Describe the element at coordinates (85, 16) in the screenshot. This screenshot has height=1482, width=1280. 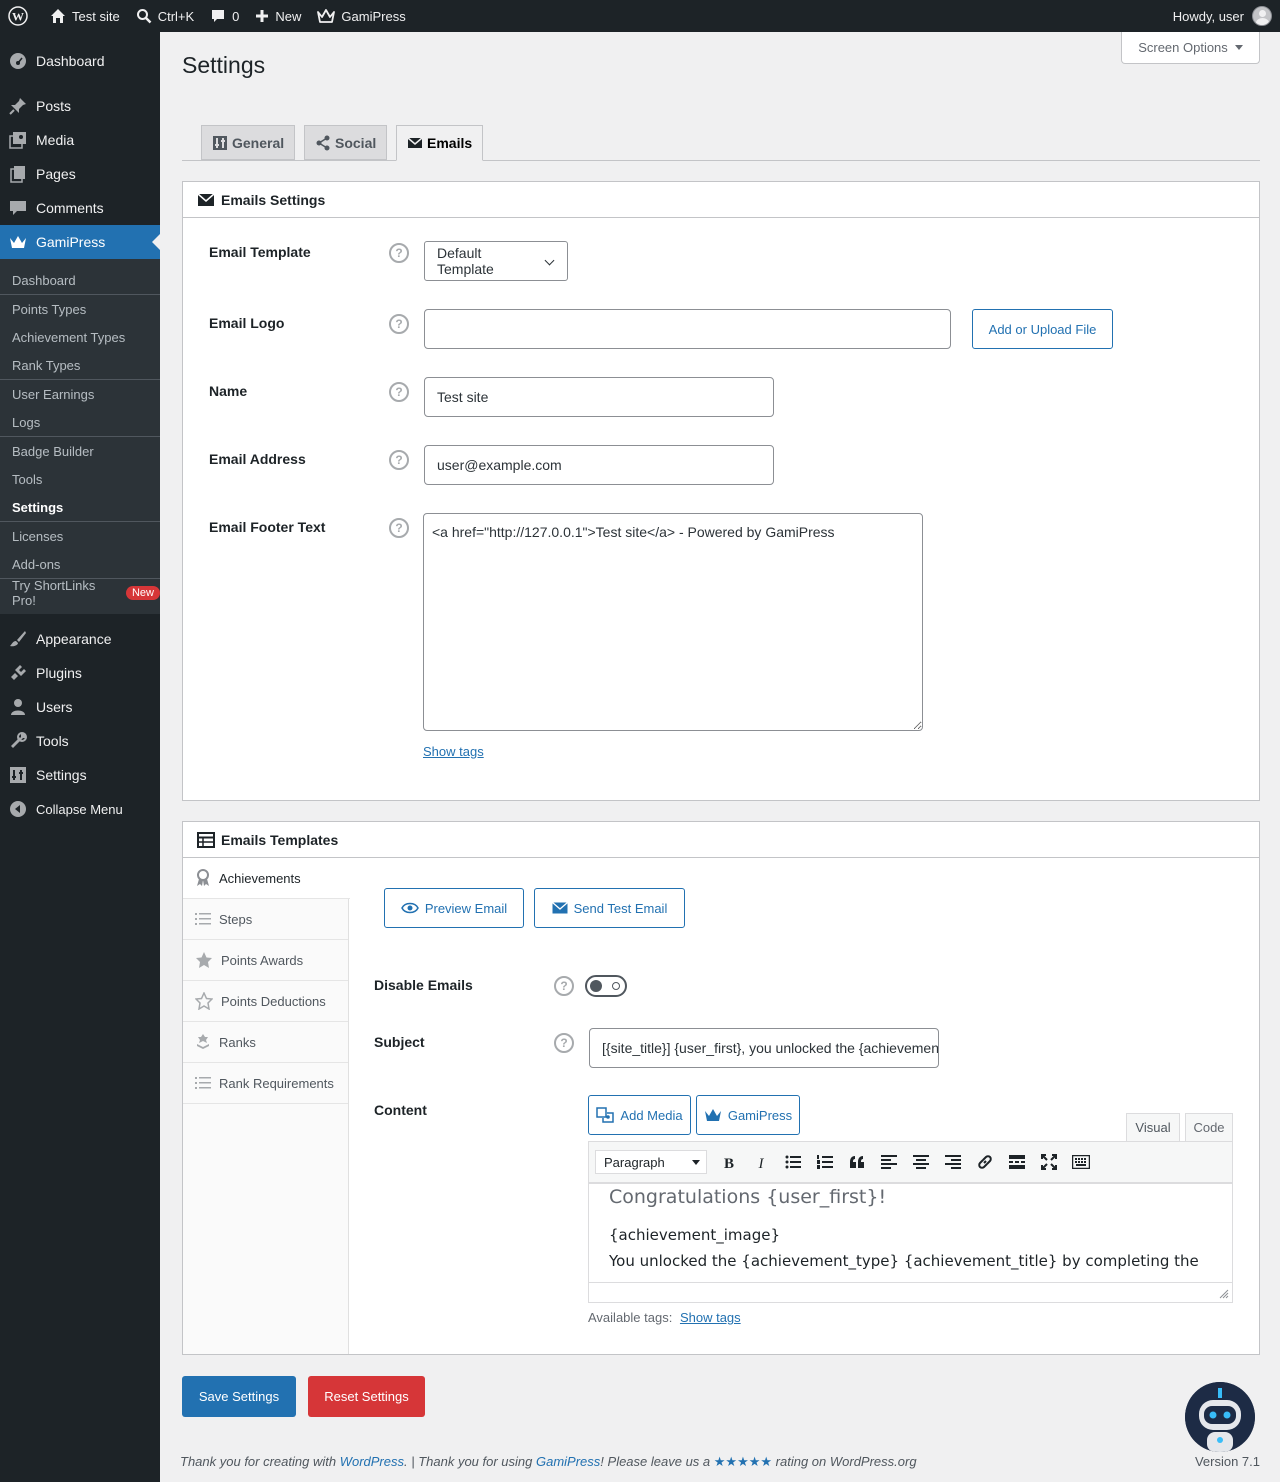
I see `site-name-link: Test site` at that location.